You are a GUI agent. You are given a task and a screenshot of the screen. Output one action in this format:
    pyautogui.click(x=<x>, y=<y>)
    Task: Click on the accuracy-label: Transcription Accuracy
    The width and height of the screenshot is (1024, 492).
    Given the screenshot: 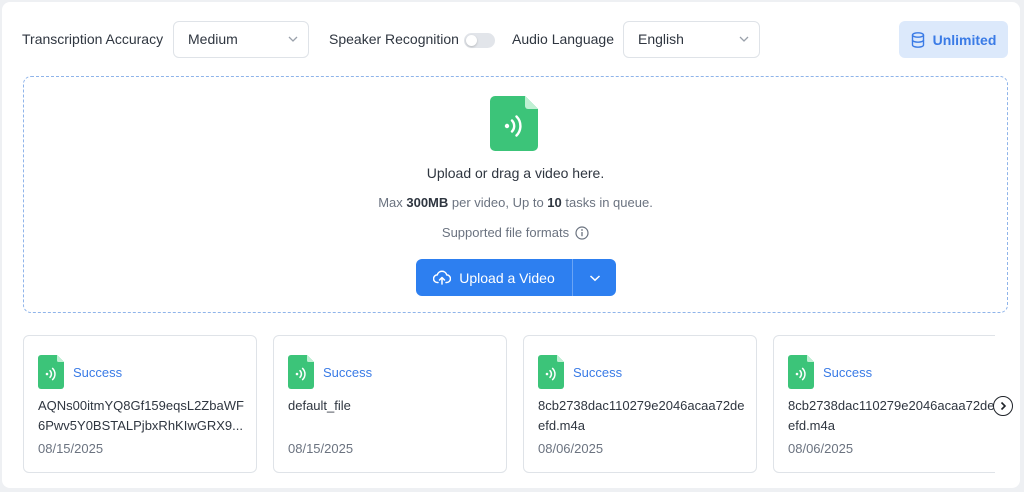 What is the action you would take?
    pyautogui.click(x=93, y=39)
    